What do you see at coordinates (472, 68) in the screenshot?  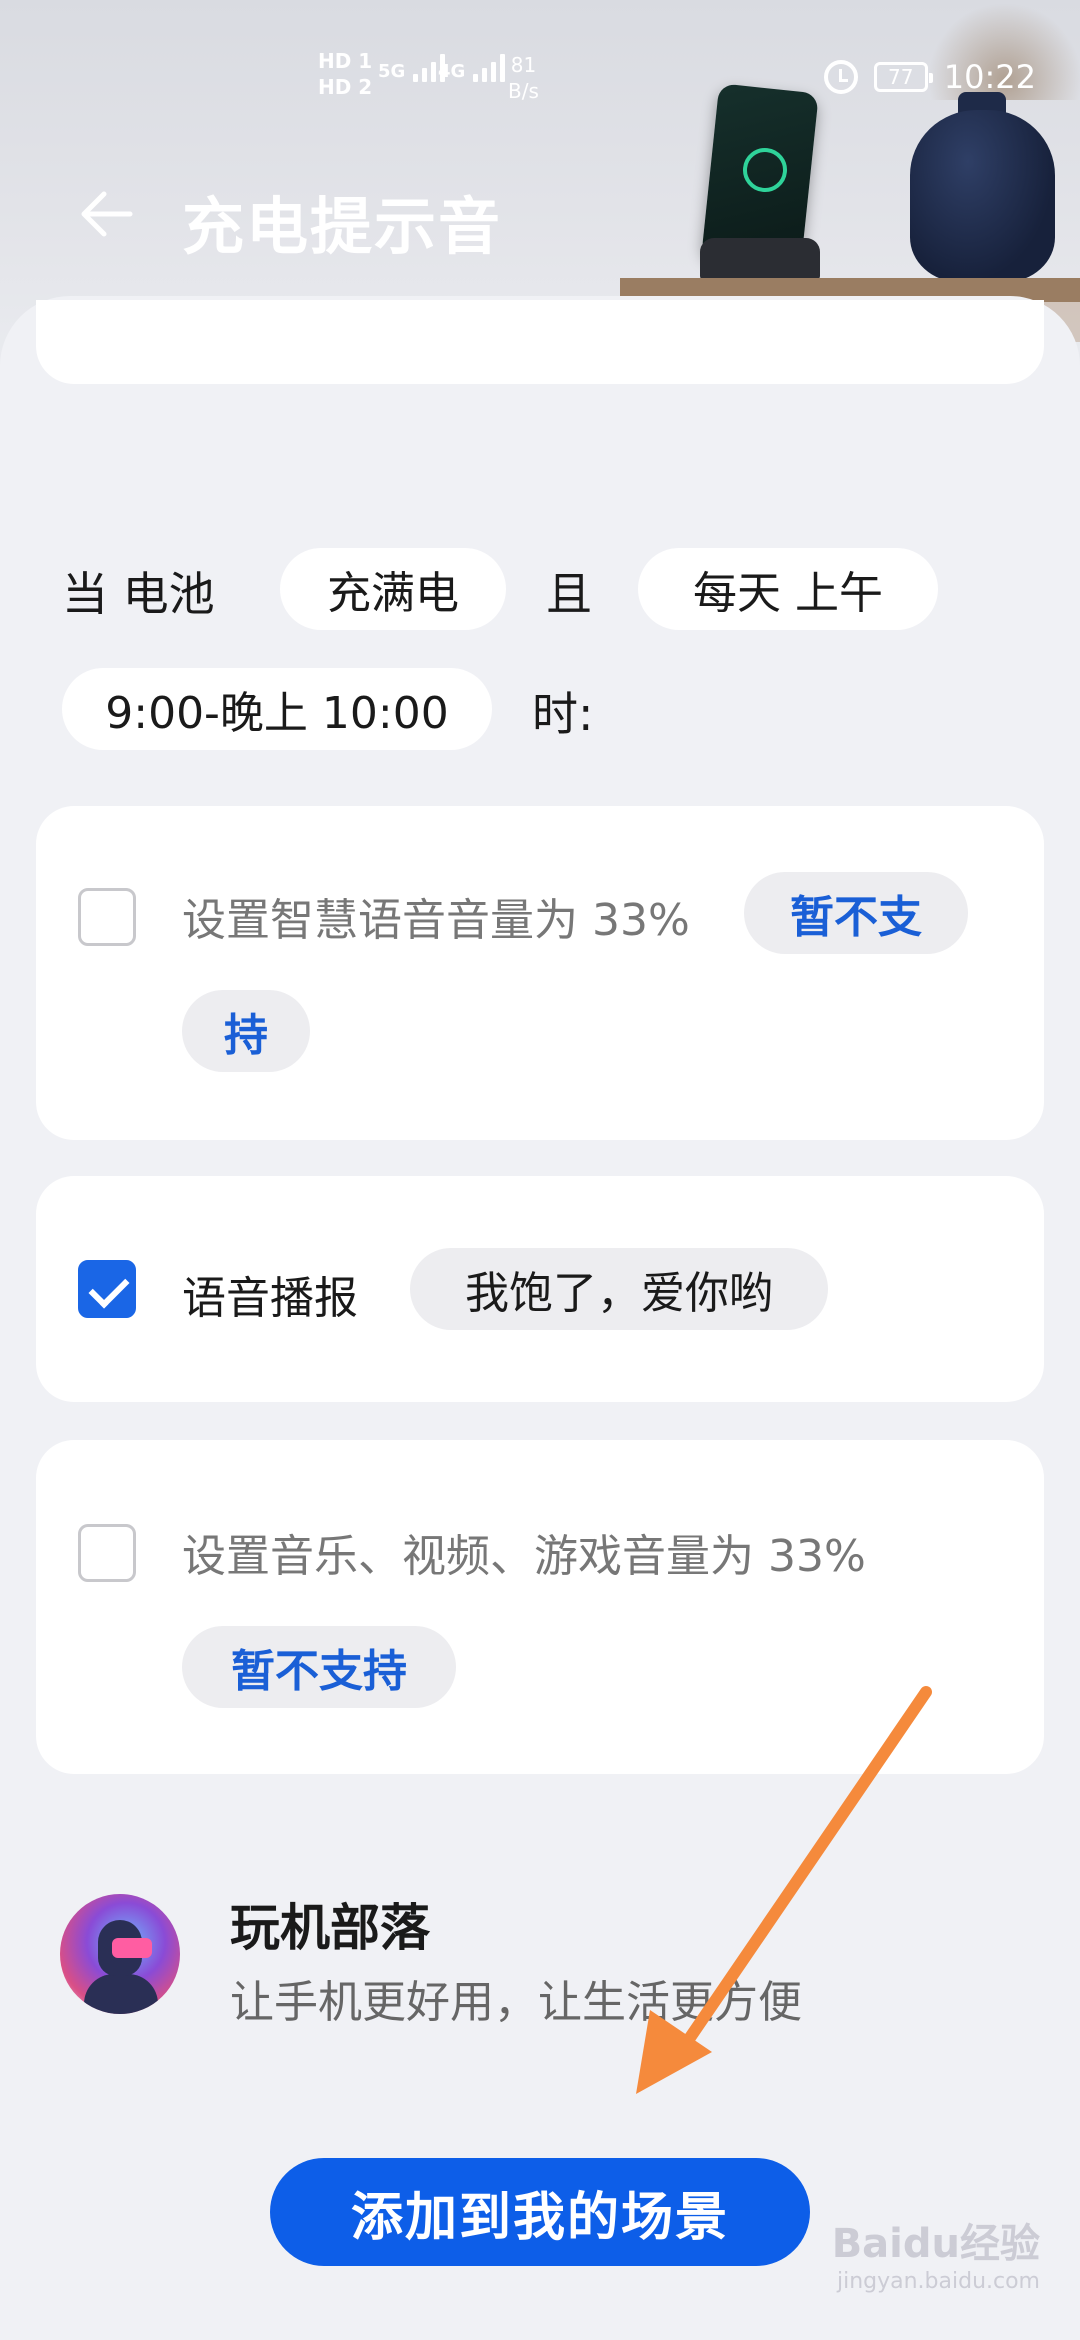 I see `signal-4g-icon: 4G` at bounding box center [472, 68].